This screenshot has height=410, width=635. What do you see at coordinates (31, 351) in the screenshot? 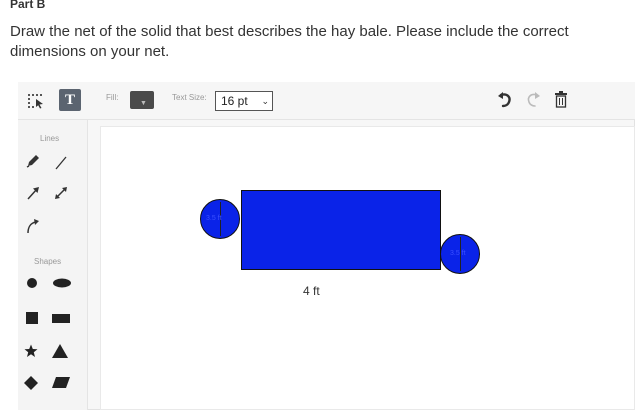
I see `star-shape-icon` at bounding box center [31, 351].